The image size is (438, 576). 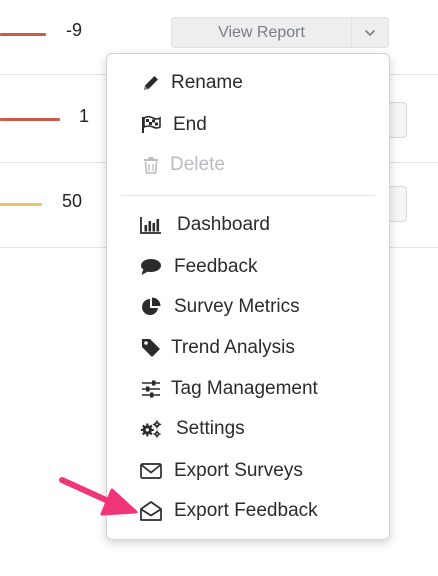 I want to click on menu-item-export-surveys: Export Surveys, so click(x=248, y=471).